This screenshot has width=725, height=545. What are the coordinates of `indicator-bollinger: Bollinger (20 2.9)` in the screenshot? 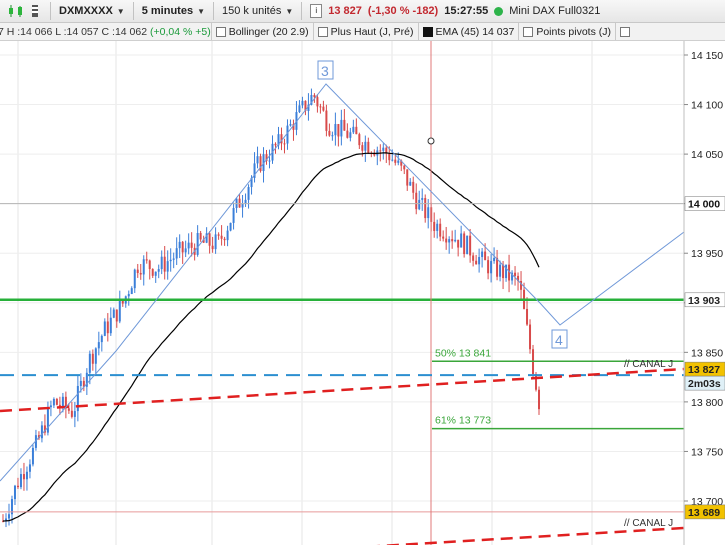 It's located at (261, 31).